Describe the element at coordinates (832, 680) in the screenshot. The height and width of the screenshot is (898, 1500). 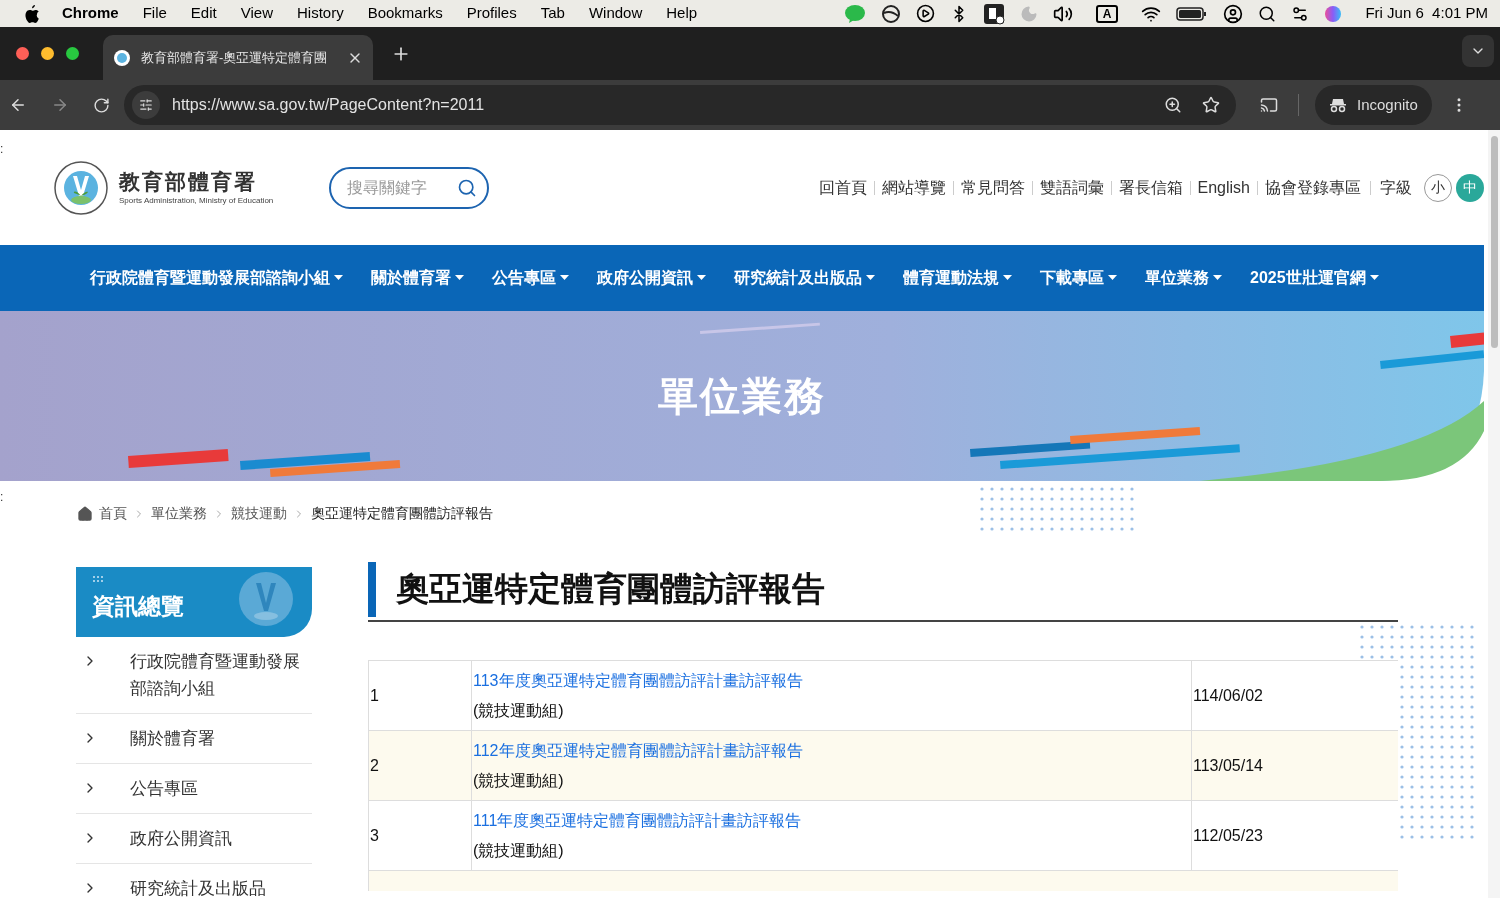
I see `report-link: 113年度奧亞運特定體育團體訪評計畫訪評報告` at that location.